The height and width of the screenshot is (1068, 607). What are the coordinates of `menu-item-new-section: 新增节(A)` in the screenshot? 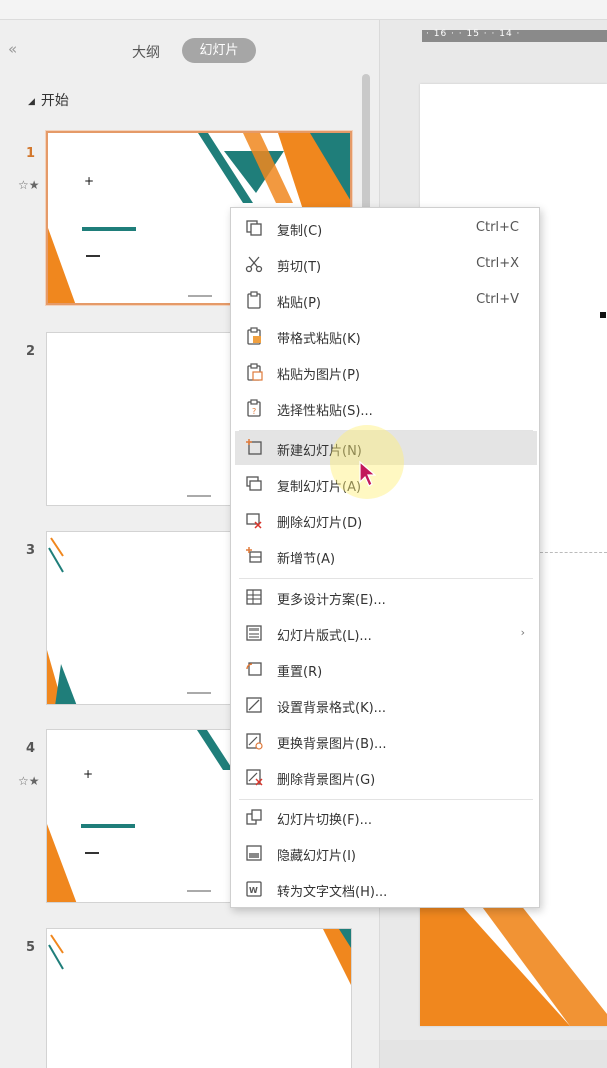 It's located at (386, 556).